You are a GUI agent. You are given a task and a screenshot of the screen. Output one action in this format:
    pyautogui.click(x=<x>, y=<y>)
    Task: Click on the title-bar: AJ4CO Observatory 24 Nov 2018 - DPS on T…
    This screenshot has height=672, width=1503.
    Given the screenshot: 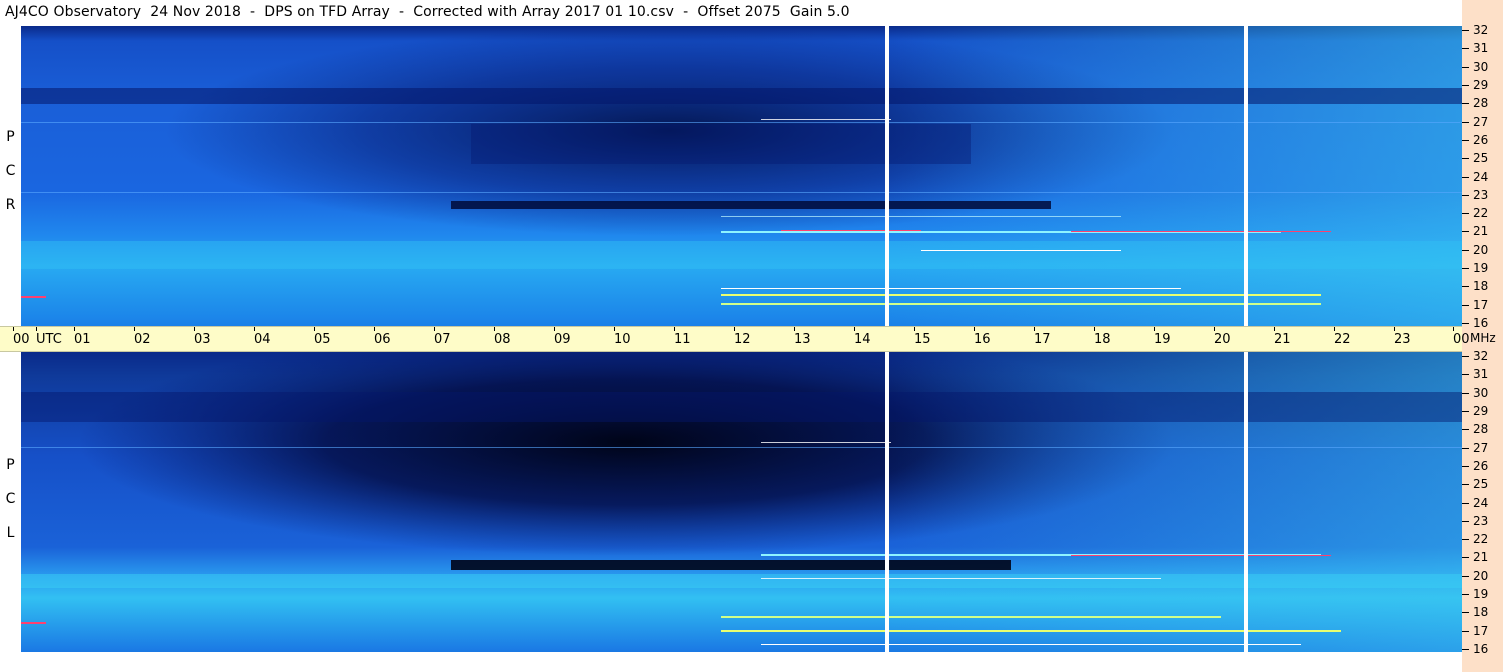 What is the action you would take?
    pyautogui.click(x=731, y=13)
    